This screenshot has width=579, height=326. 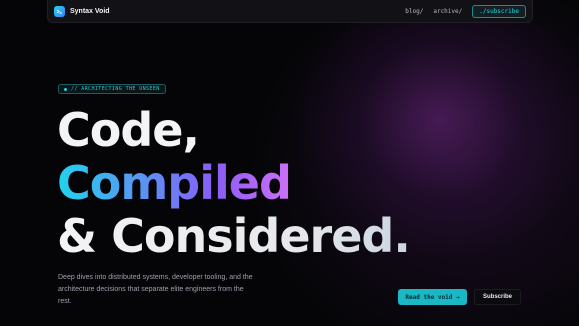 What do you see at coordinates (90, 11) in the screenshot?
I see `brand-name: Syntax Void` at bounding box center [90, 11].